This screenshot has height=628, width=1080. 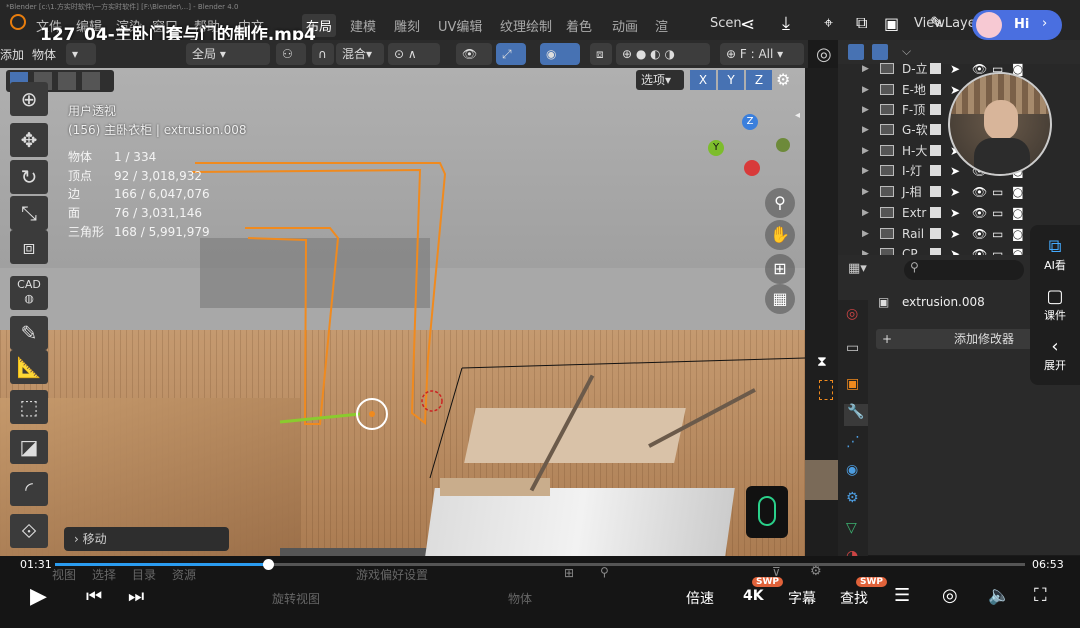 What do you see at coordinates (1055, 354) in the screenshot?
I see `expand-button: ‹ 展开` at bounding box center [1055, 354].